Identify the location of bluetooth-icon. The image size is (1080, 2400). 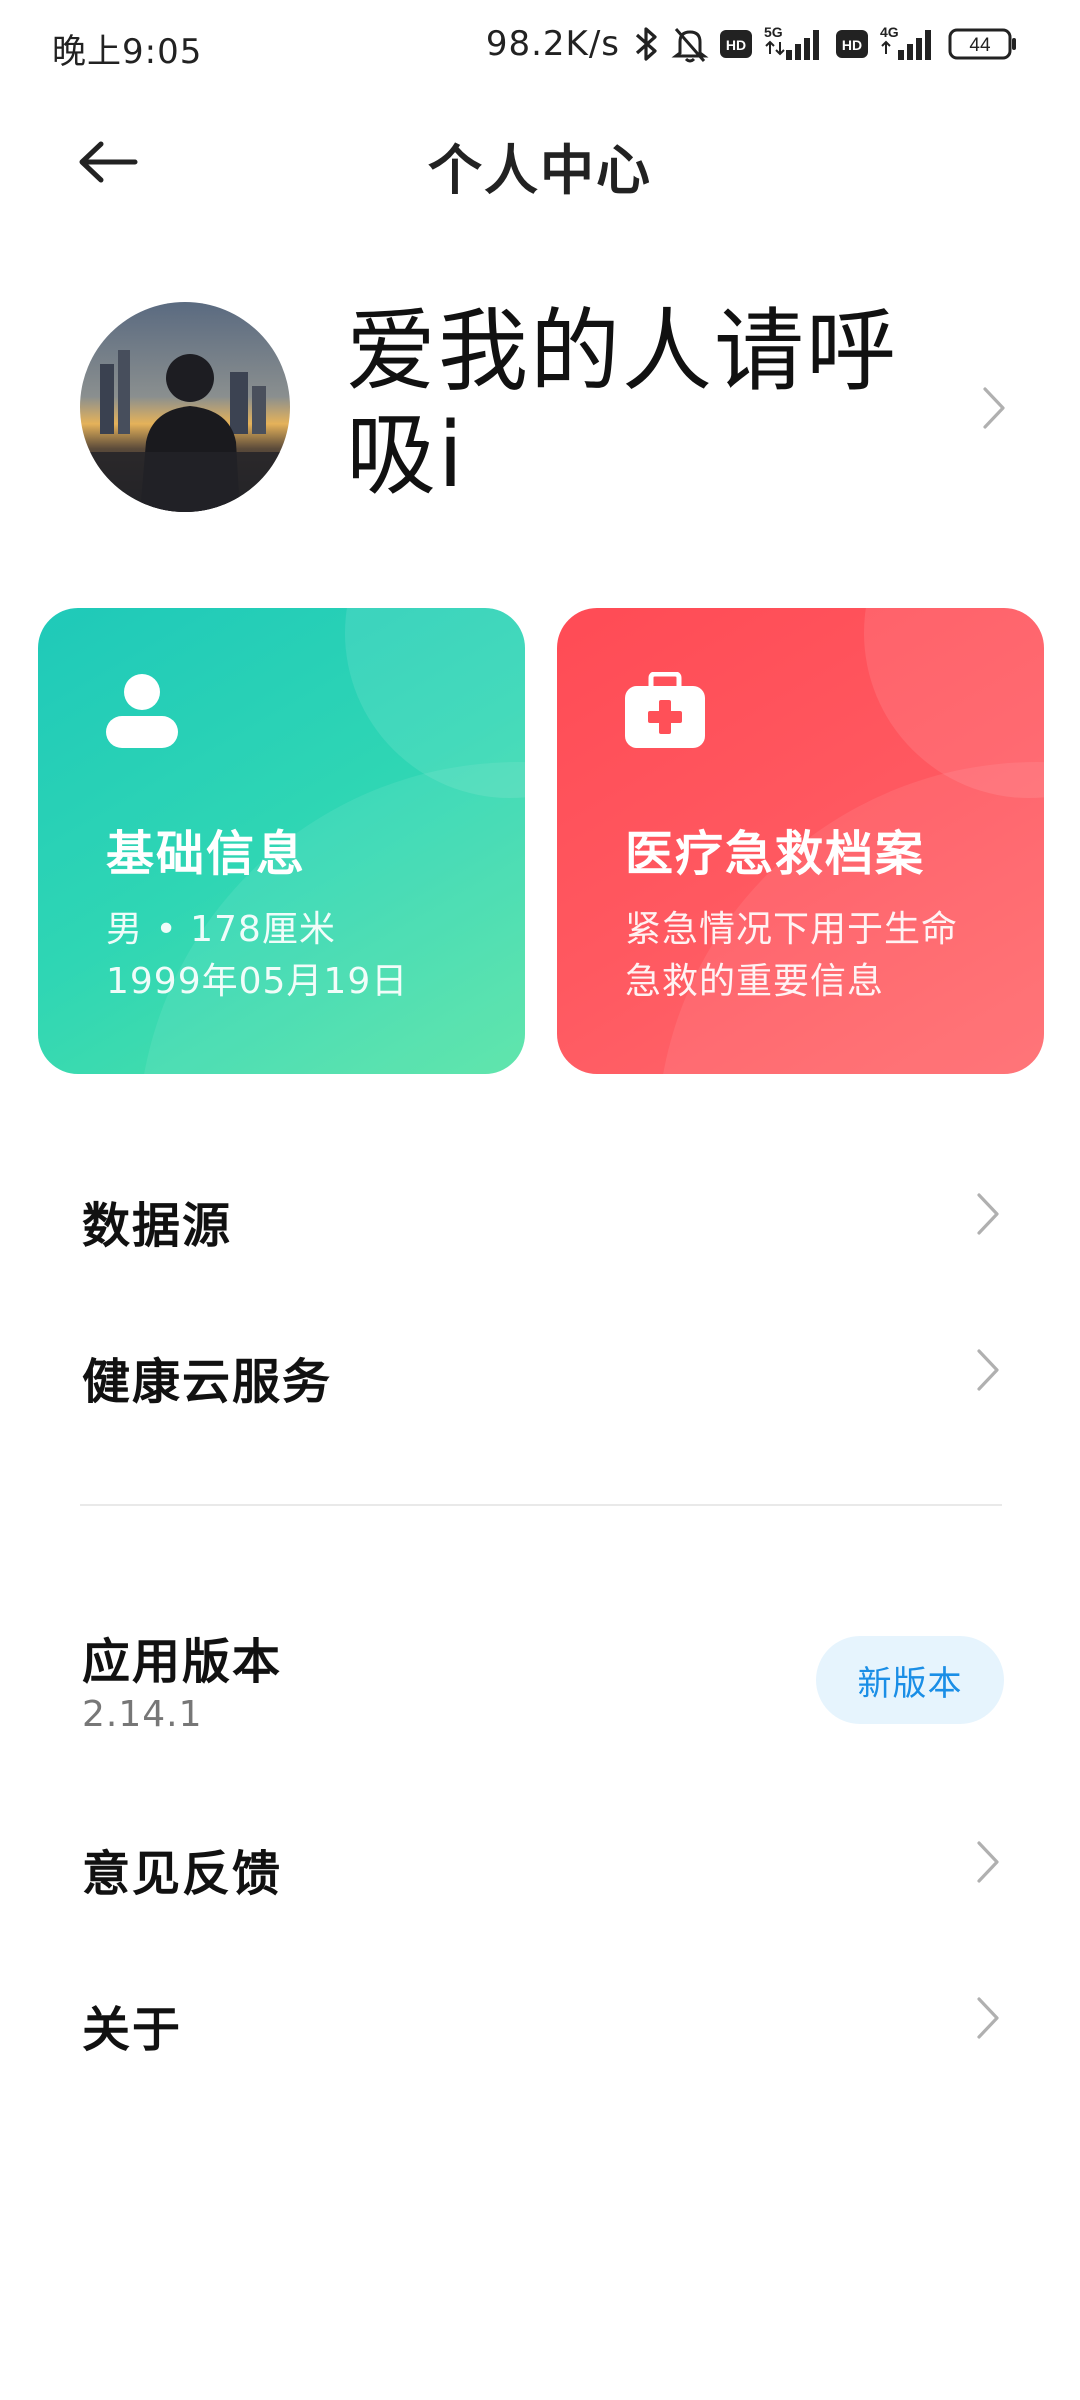
(647, 44).